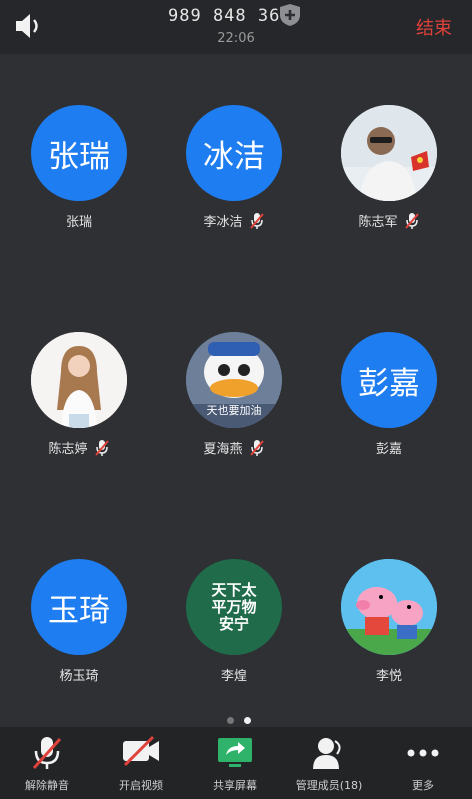 Image resolution: width=472 pixels, height=799 pixels. I want to click on participant-name: 张瑞, so click(78, 222).